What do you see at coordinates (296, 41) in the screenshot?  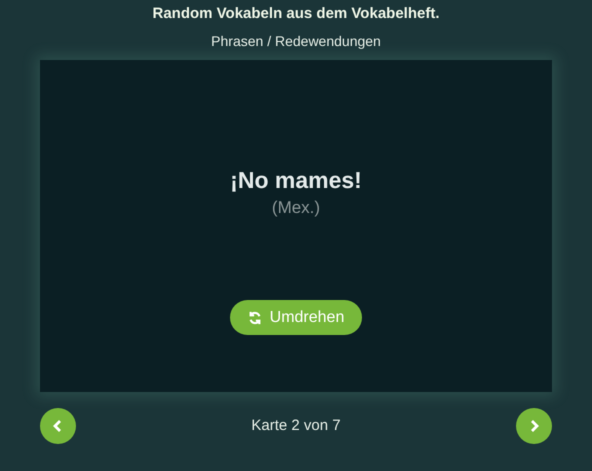 I see `category-subtitle: Phrasen / Redewendungen` at bounding box center [296, 41].